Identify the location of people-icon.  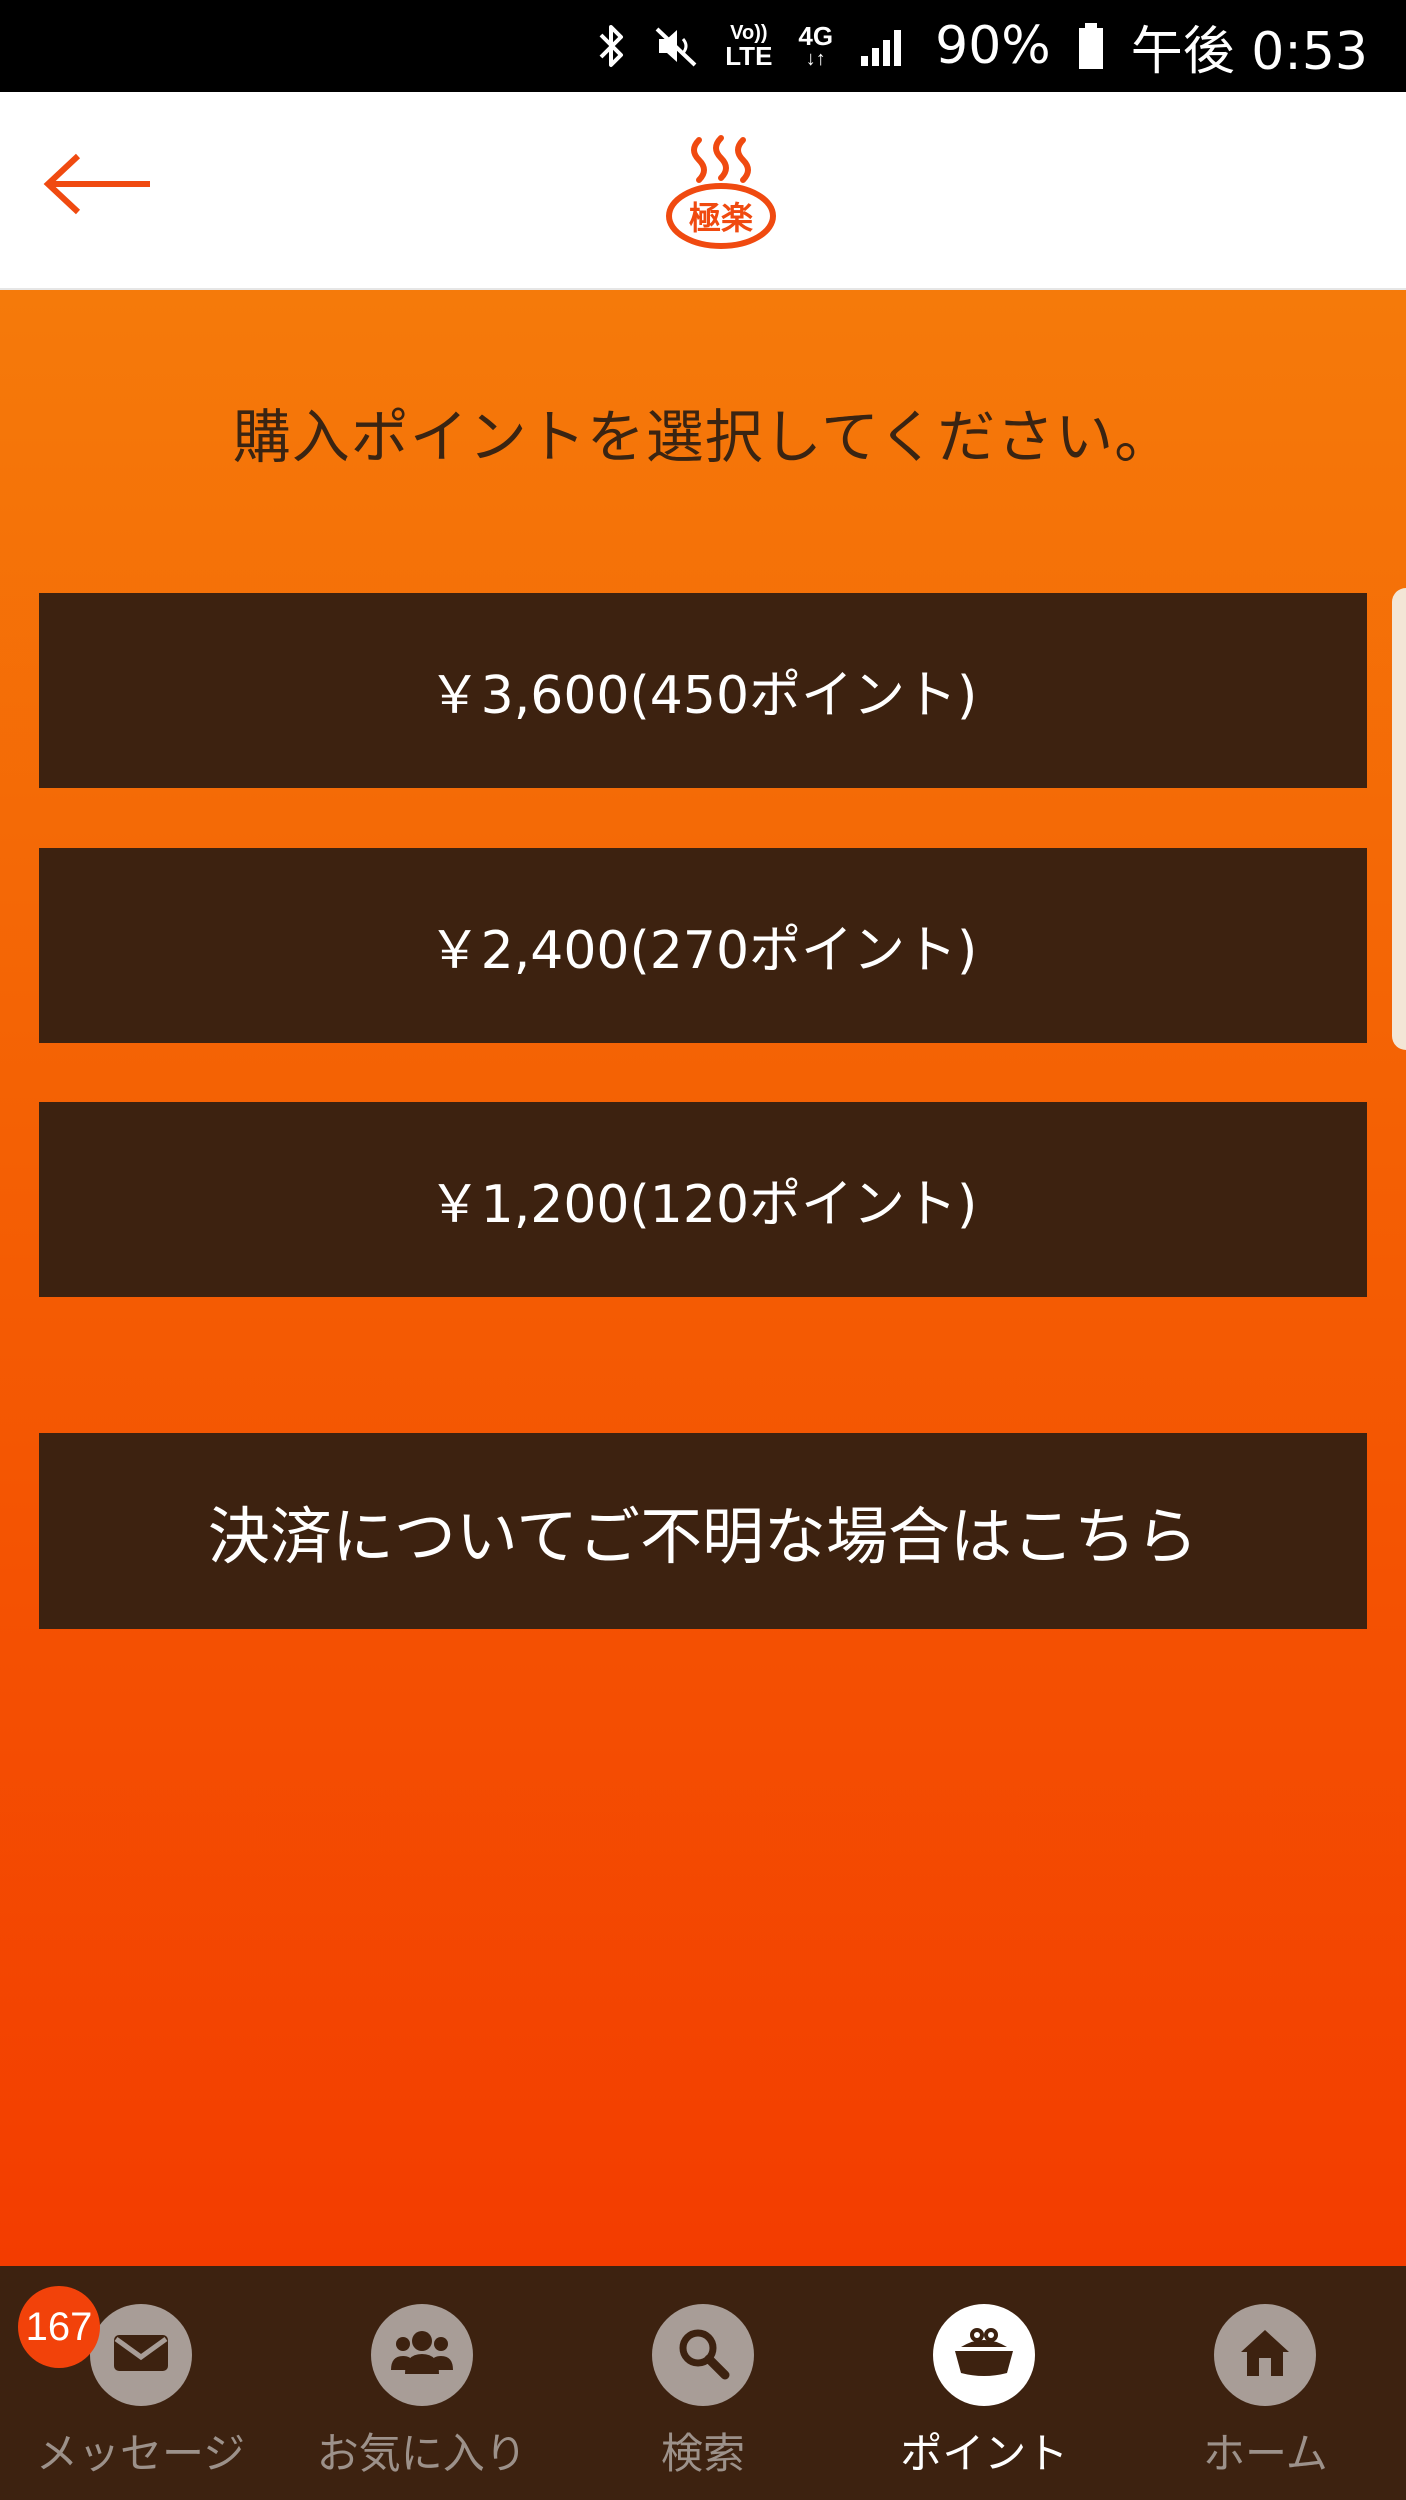
(422, 2355).